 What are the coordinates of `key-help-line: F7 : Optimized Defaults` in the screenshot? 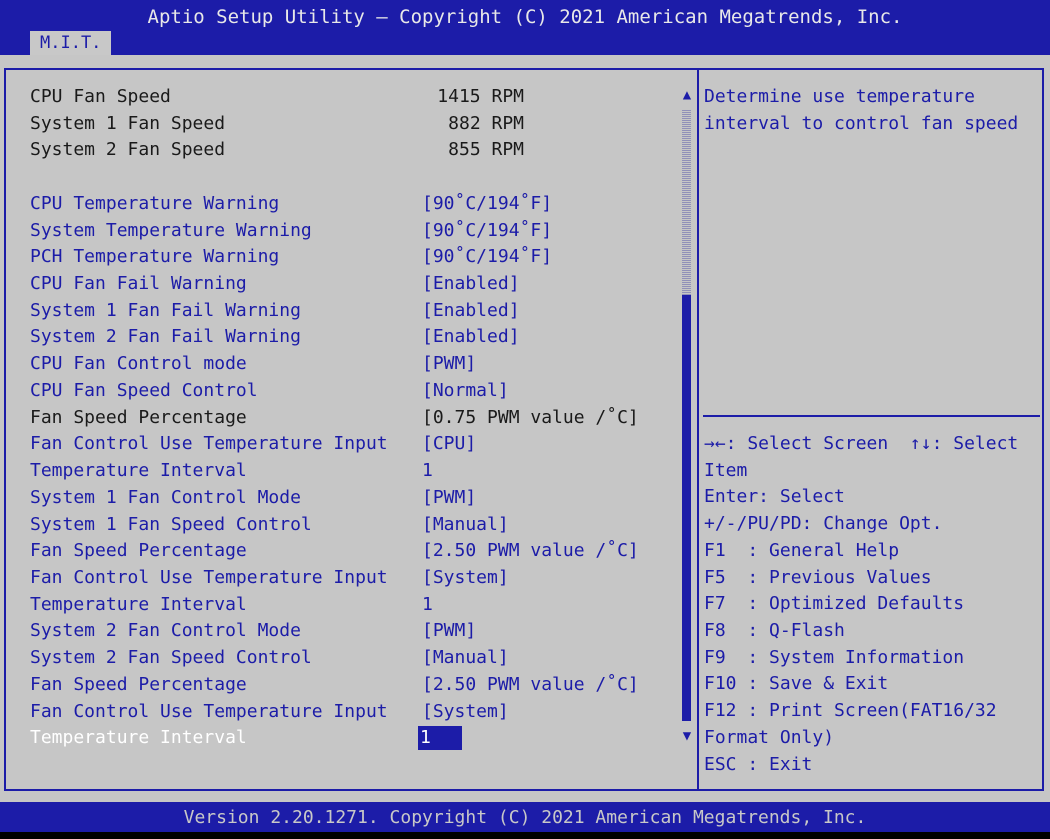 It's located at (834, 604).